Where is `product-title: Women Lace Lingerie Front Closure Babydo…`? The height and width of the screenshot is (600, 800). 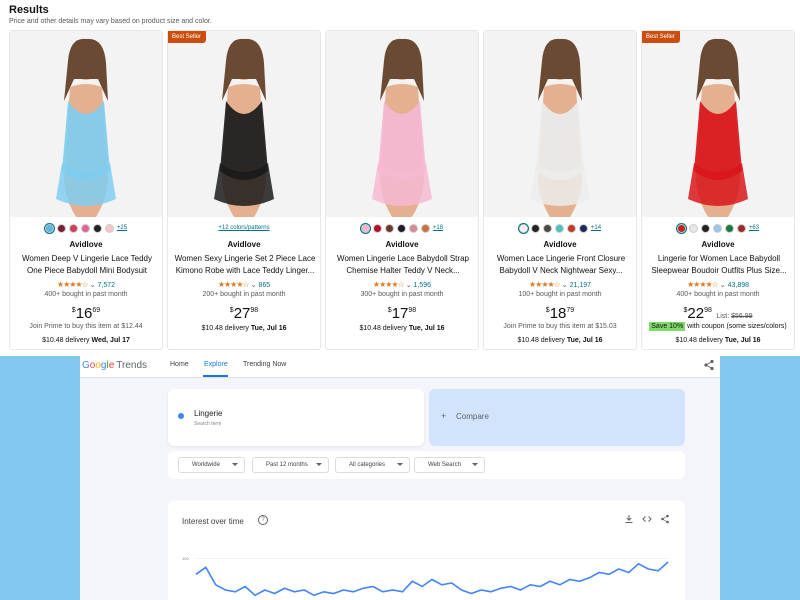 product-title: Women Lace Lingerie Front Closure Babydo… is located at coordinates (561, 265).